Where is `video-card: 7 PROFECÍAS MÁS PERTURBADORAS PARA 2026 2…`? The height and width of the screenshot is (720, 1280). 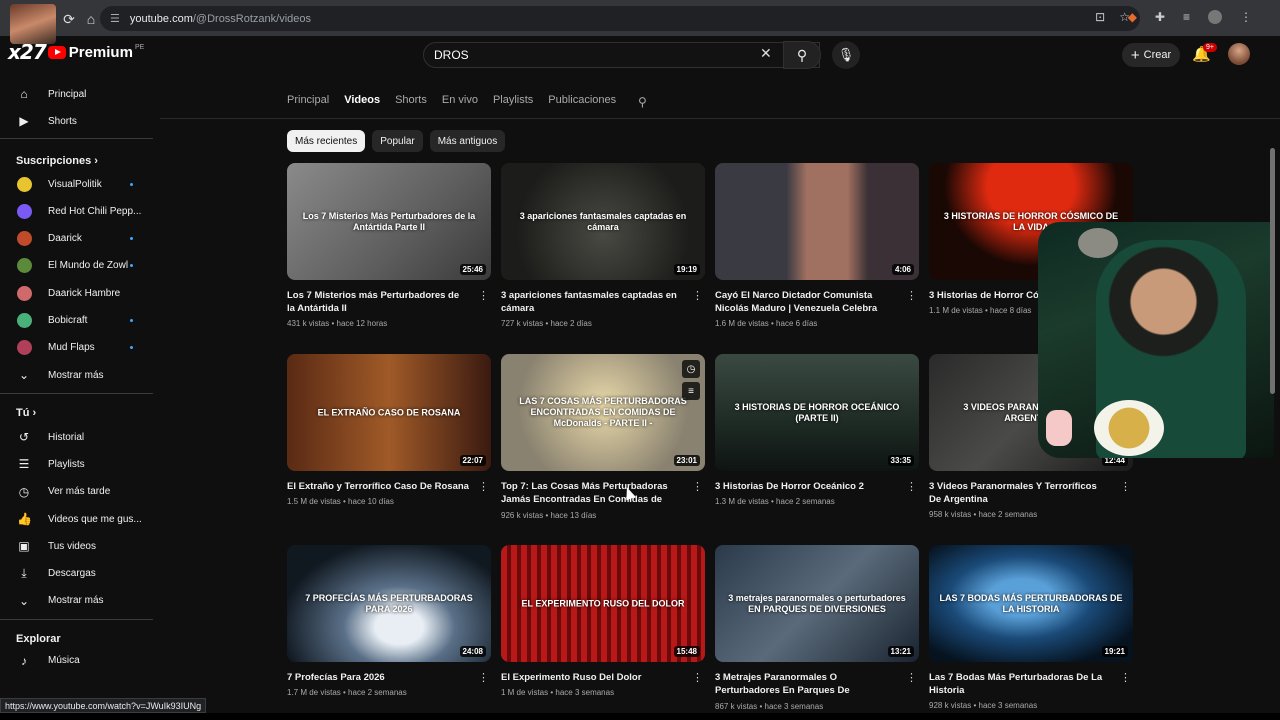
video-card: 7 PROFECÍAS MÁS PERTURBADORAS PARA 2026 2… is located at coordinates (389, 621).